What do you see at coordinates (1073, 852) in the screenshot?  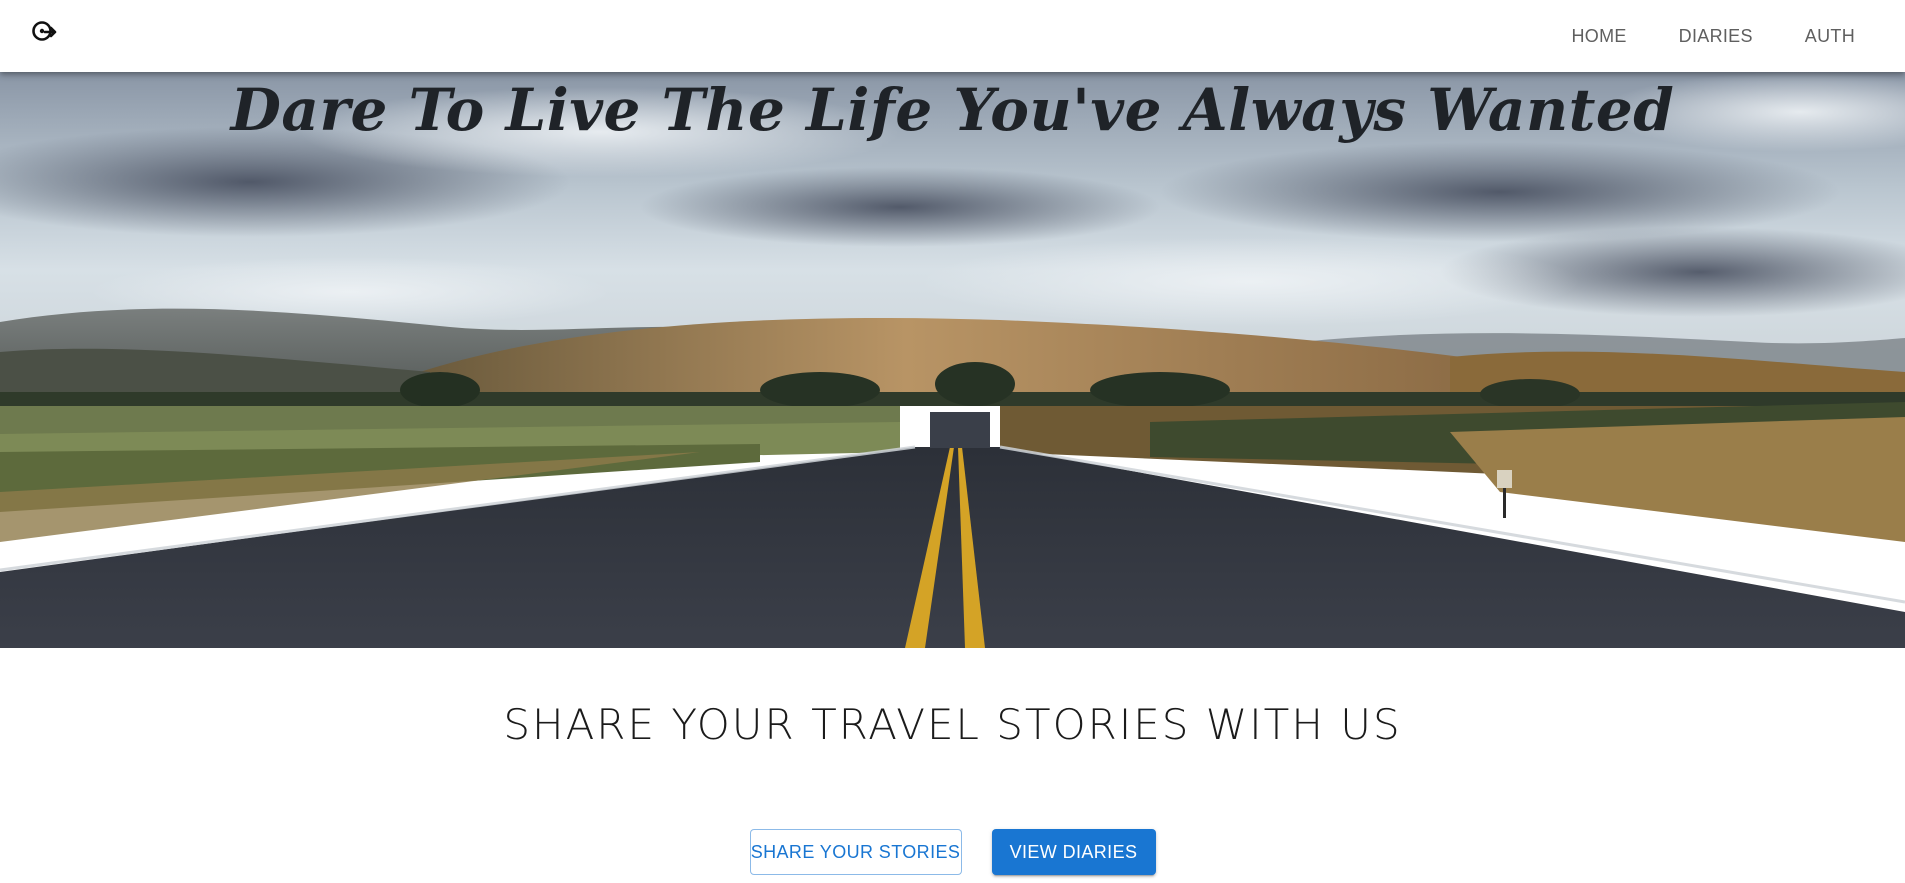 I see `view-diaries-button: VIEW DIARIES` at bounding box center [1073, 852].